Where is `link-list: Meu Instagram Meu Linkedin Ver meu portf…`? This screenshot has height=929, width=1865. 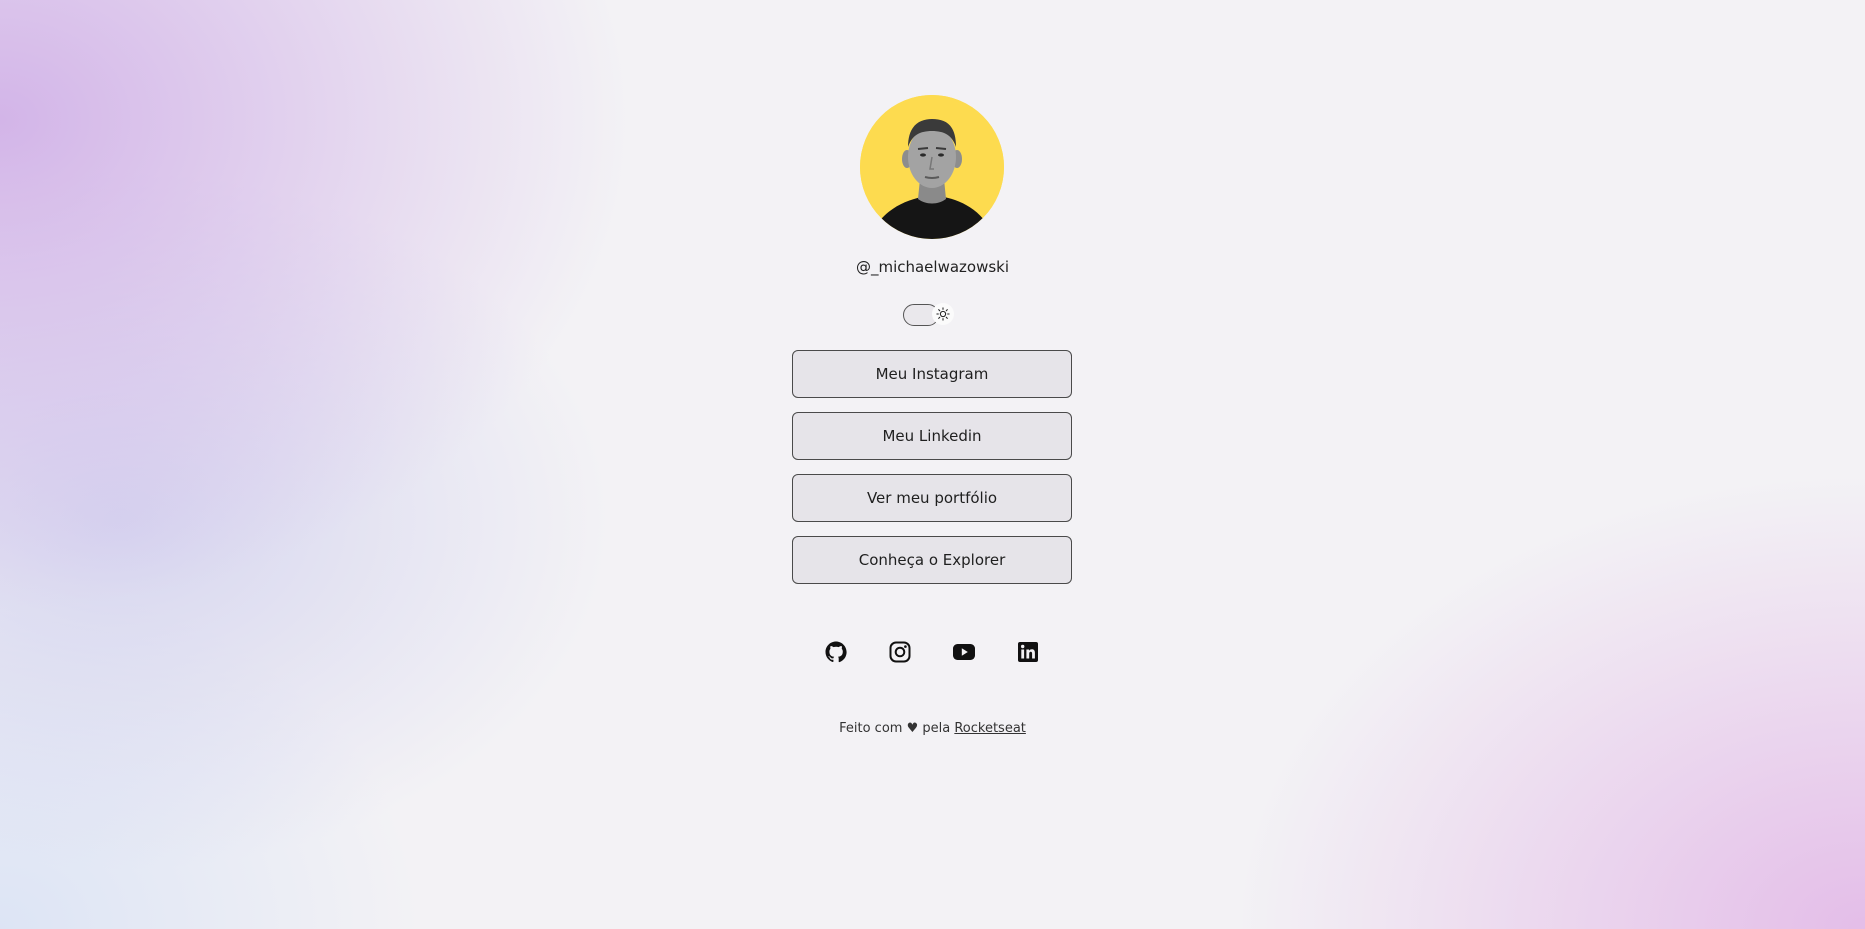
link-list: Meu Instagram Meu Linkedin Ver meu portf… is located at coordinates (932, 474).